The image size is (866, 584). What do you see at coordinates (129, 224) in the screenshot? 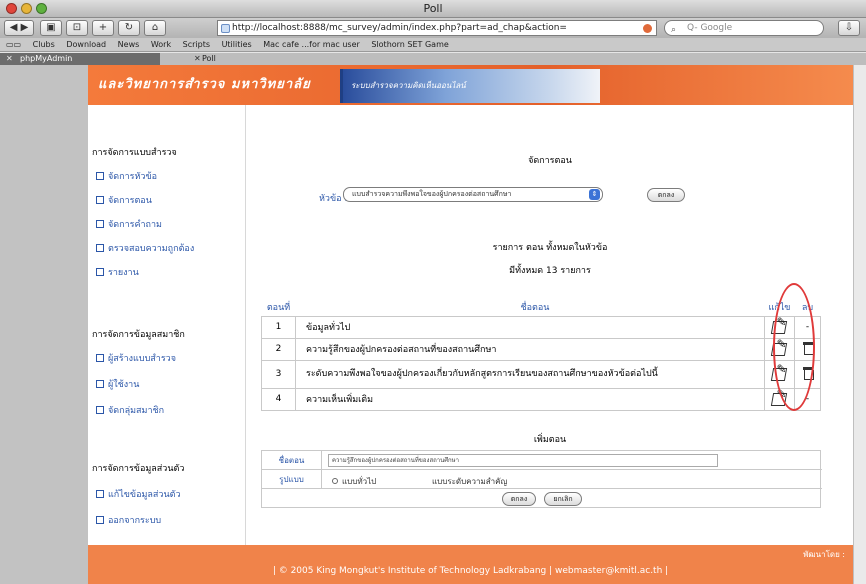
I see `sidebar-item-manage-questions: จัดการคำถาม` at bounding box center [129, 224].